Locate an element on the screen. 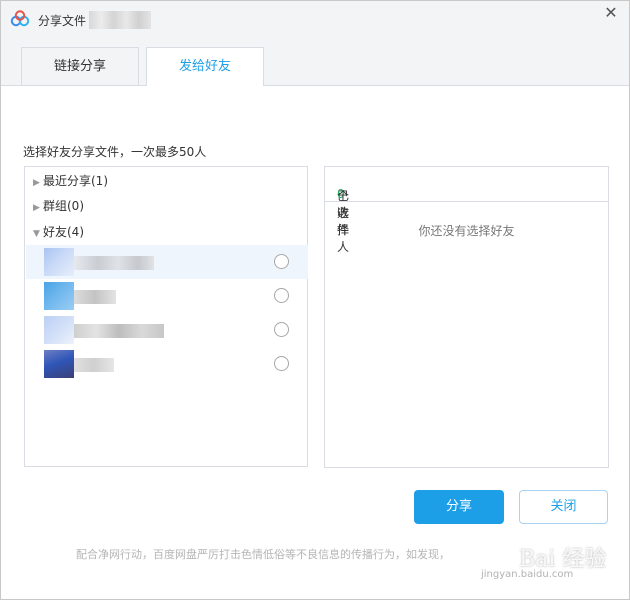 This screenshot has height=600, width=630. footer-notice: 配合净网行动，百度网盘严厉打击色情低俗等不良信息的传播行为，如发现， is located at coordinates (263, 554).